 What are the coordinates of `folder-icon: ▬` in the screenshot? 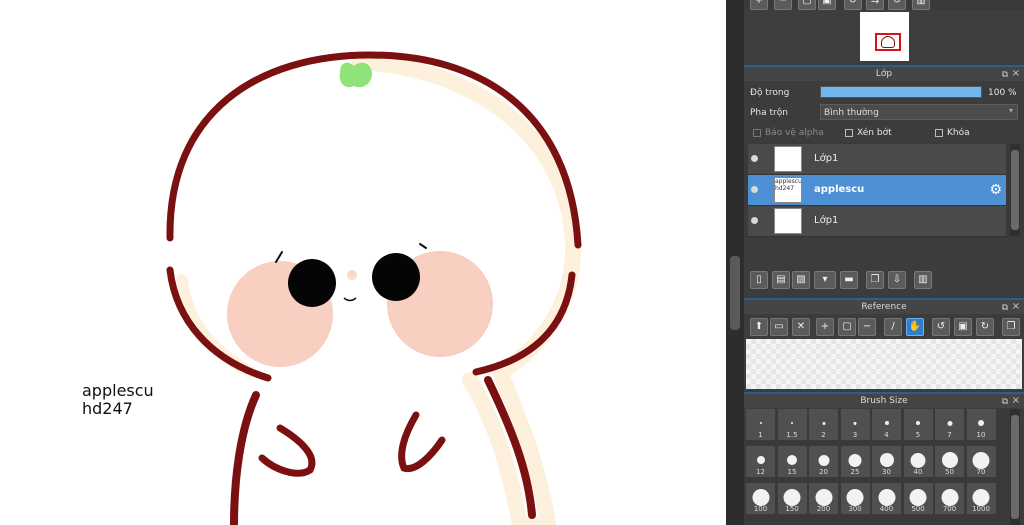 It's located at (849, 280).